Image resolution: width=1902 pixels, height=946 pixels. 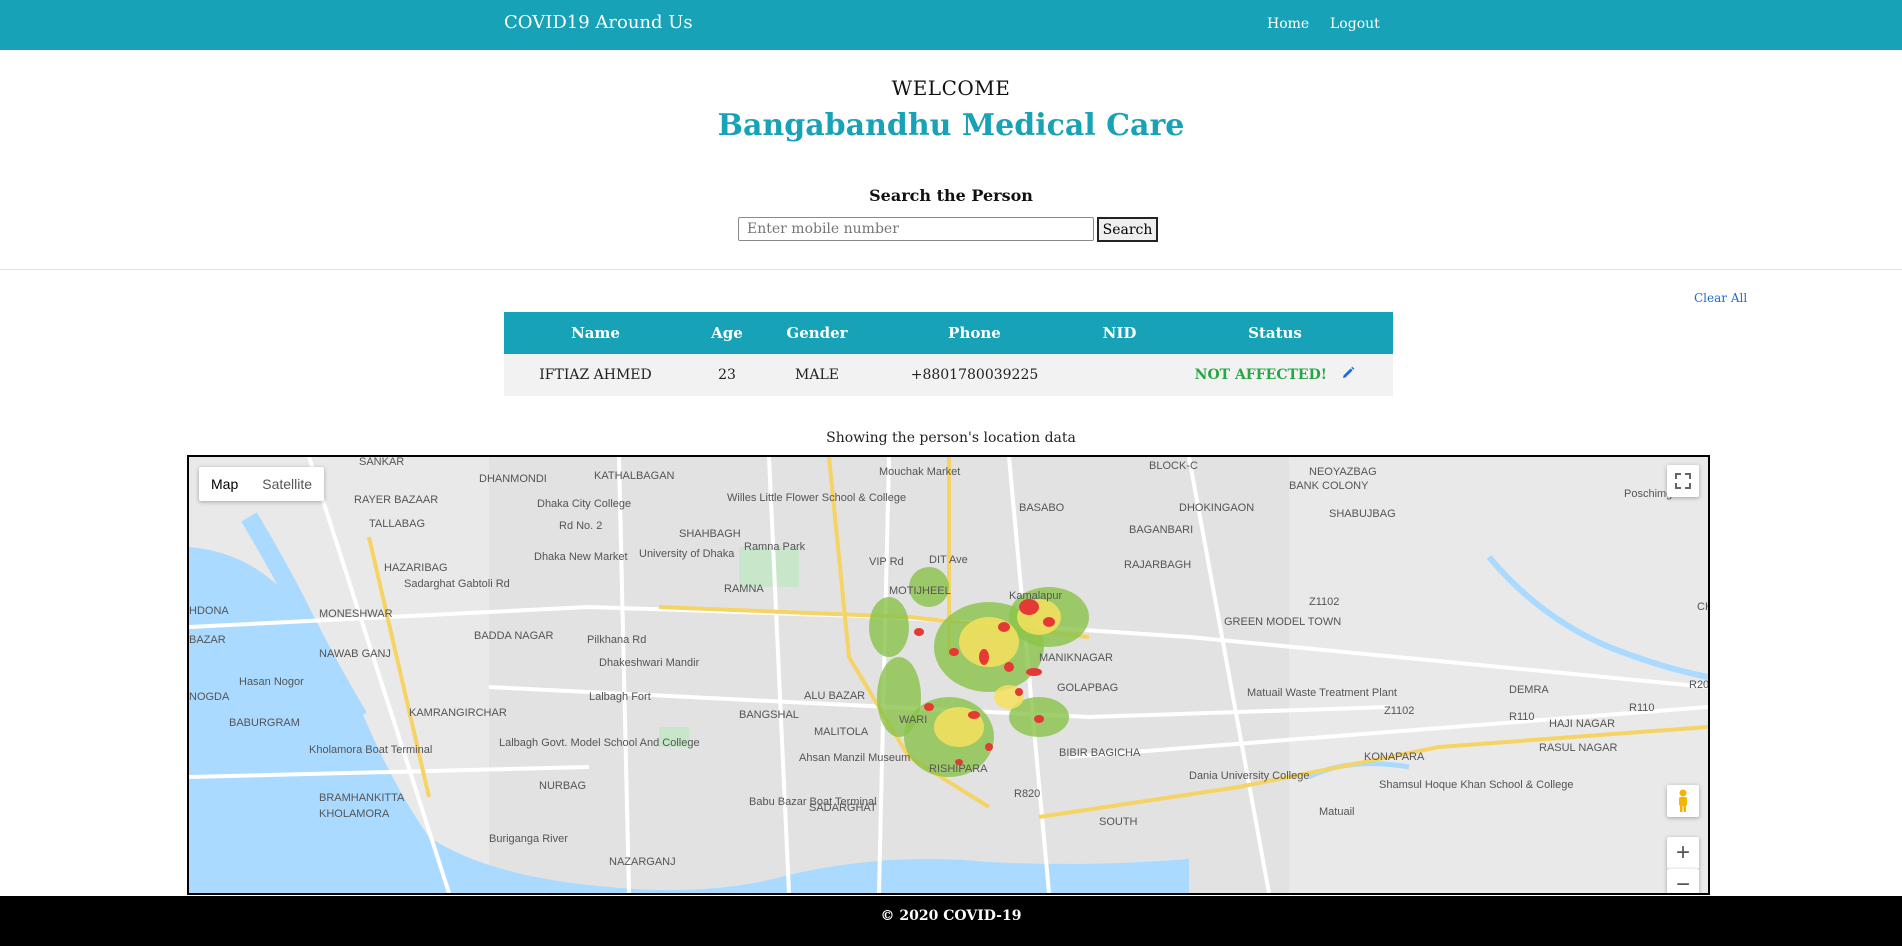 I want to click on cell-age: 23, so click(x=727, y=375).